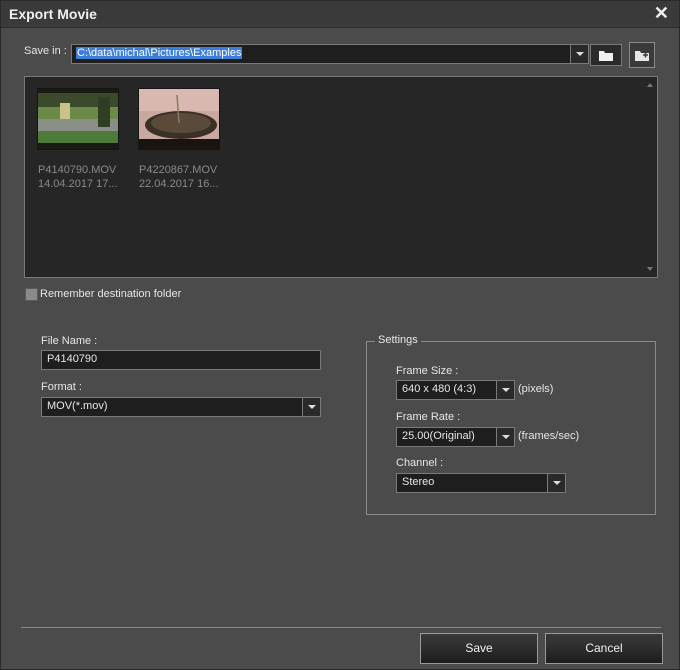 Image resolution: width=680 pixels, height=670 pixels. I want to click on cancel-button: Cancel, so click(604, 648).